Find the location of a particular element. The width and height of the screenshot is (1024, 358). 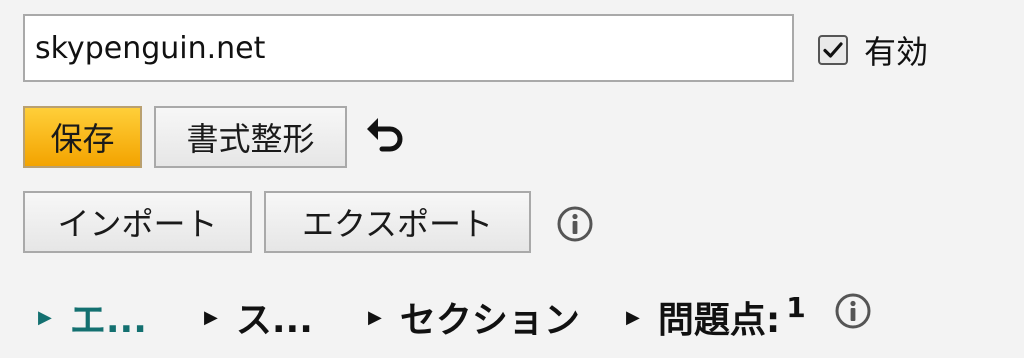

section-tab-sections: ▶ セクション is located at coordinates (474, 317).